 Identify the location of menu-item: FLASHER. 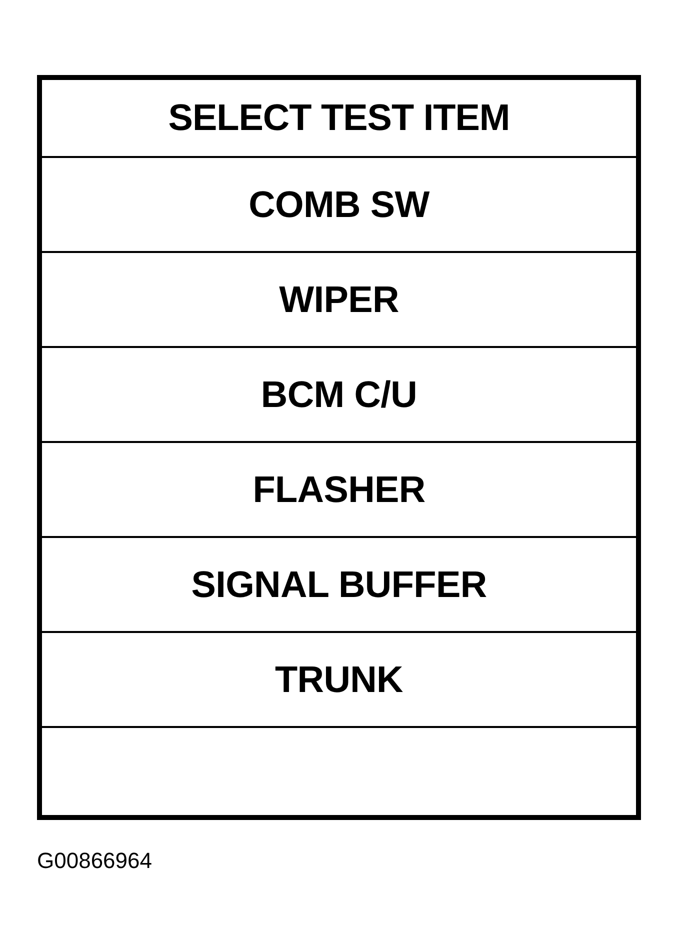
(339, 489).